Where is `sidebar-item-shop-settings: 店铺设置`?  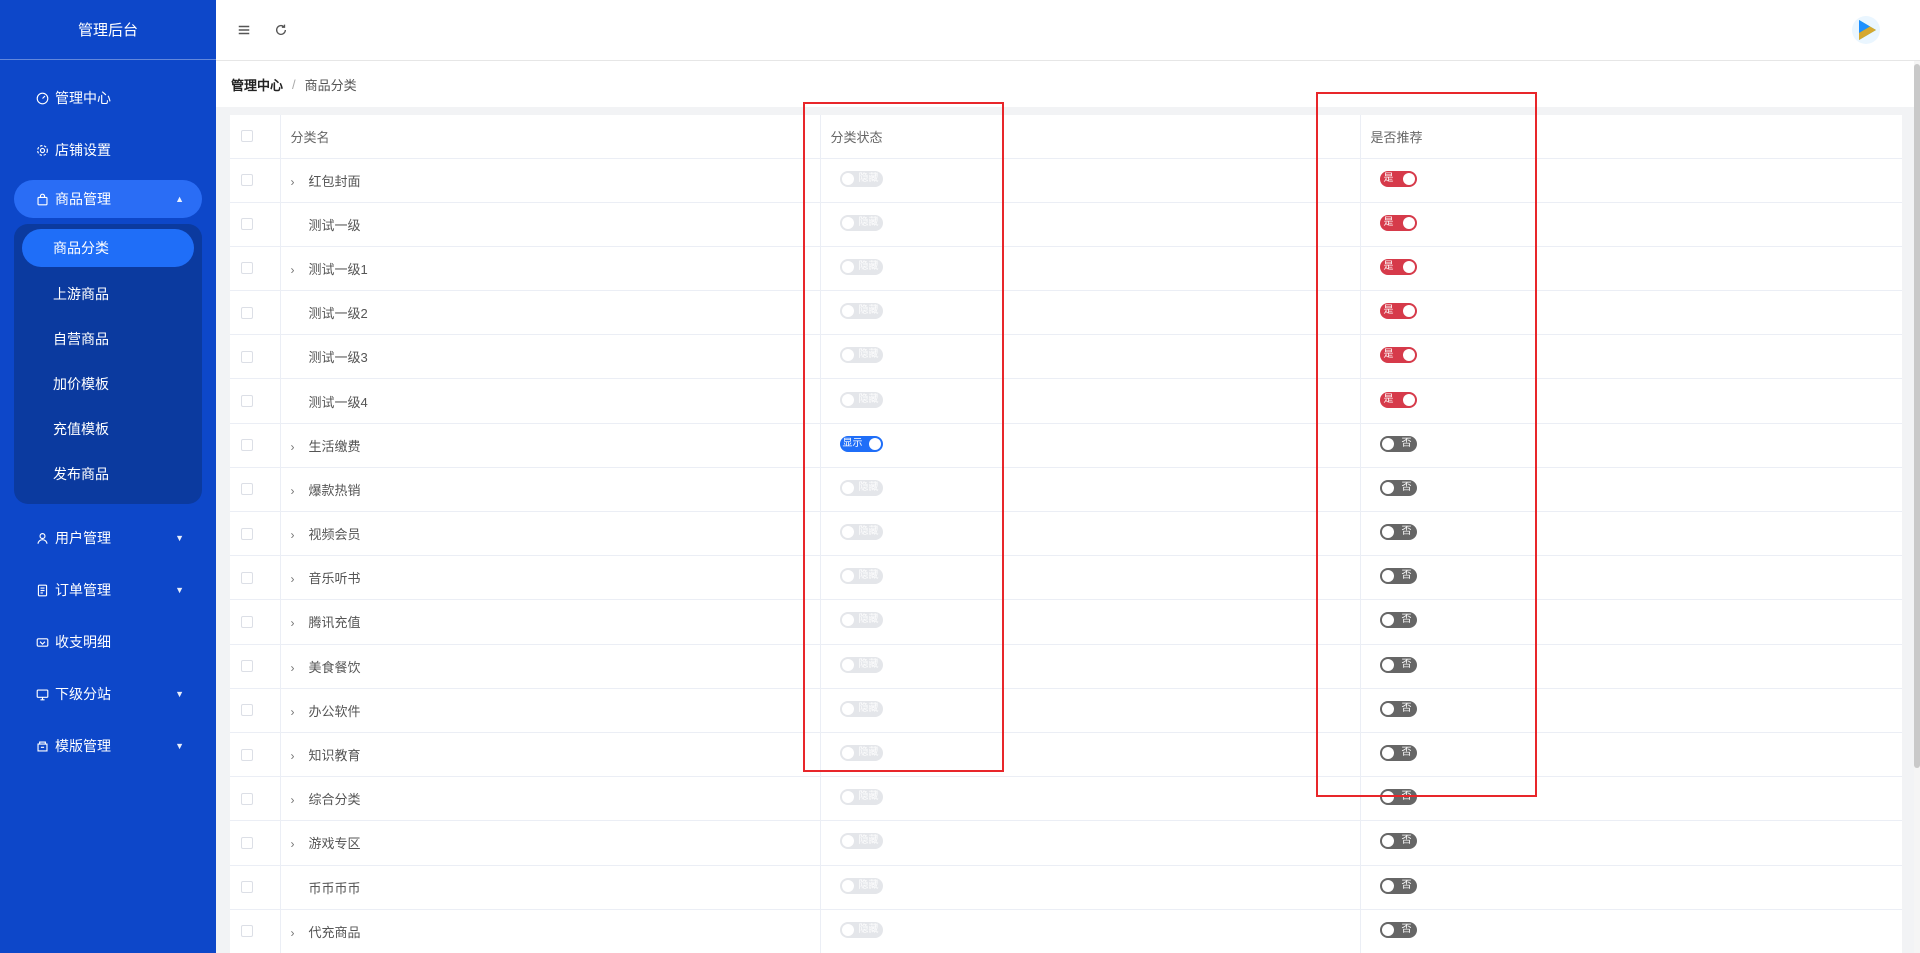
sidebar-item-shop-settings: 店铺设置 is located at coordinates (108, 150).